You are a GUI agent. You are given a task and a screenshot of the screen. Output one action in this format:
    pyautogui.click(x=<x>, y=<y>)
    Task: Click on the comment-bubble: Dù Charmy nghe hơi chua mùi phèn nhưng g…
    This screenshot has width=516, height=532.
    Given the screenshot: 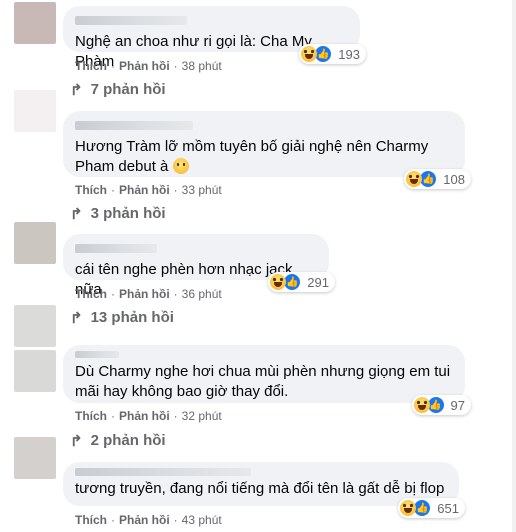 What is the action you would take?
    pyautogui.click(x=267, y=380)
    